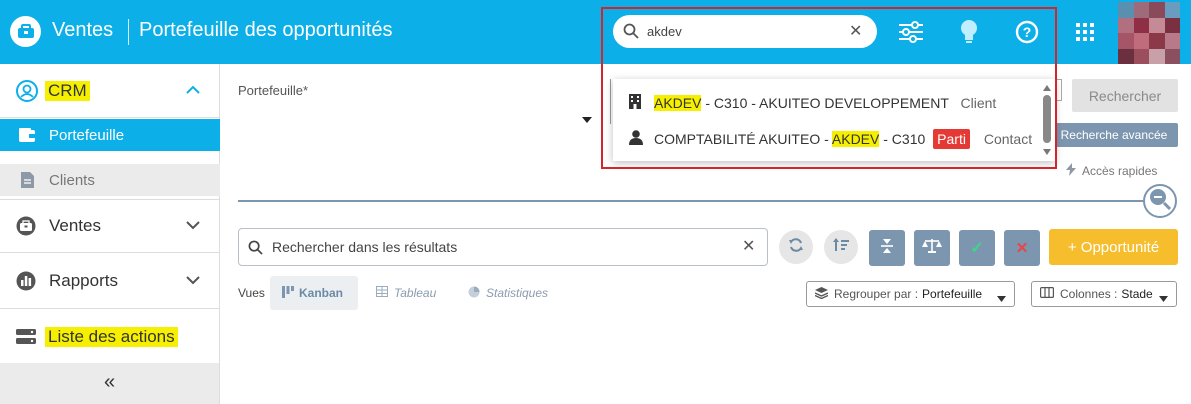 This screenshot has width=1191, height=404. Describe the element at coordinates (1089, 294) in the screenshot. I see `columns-label: Colonnes :` at that location.